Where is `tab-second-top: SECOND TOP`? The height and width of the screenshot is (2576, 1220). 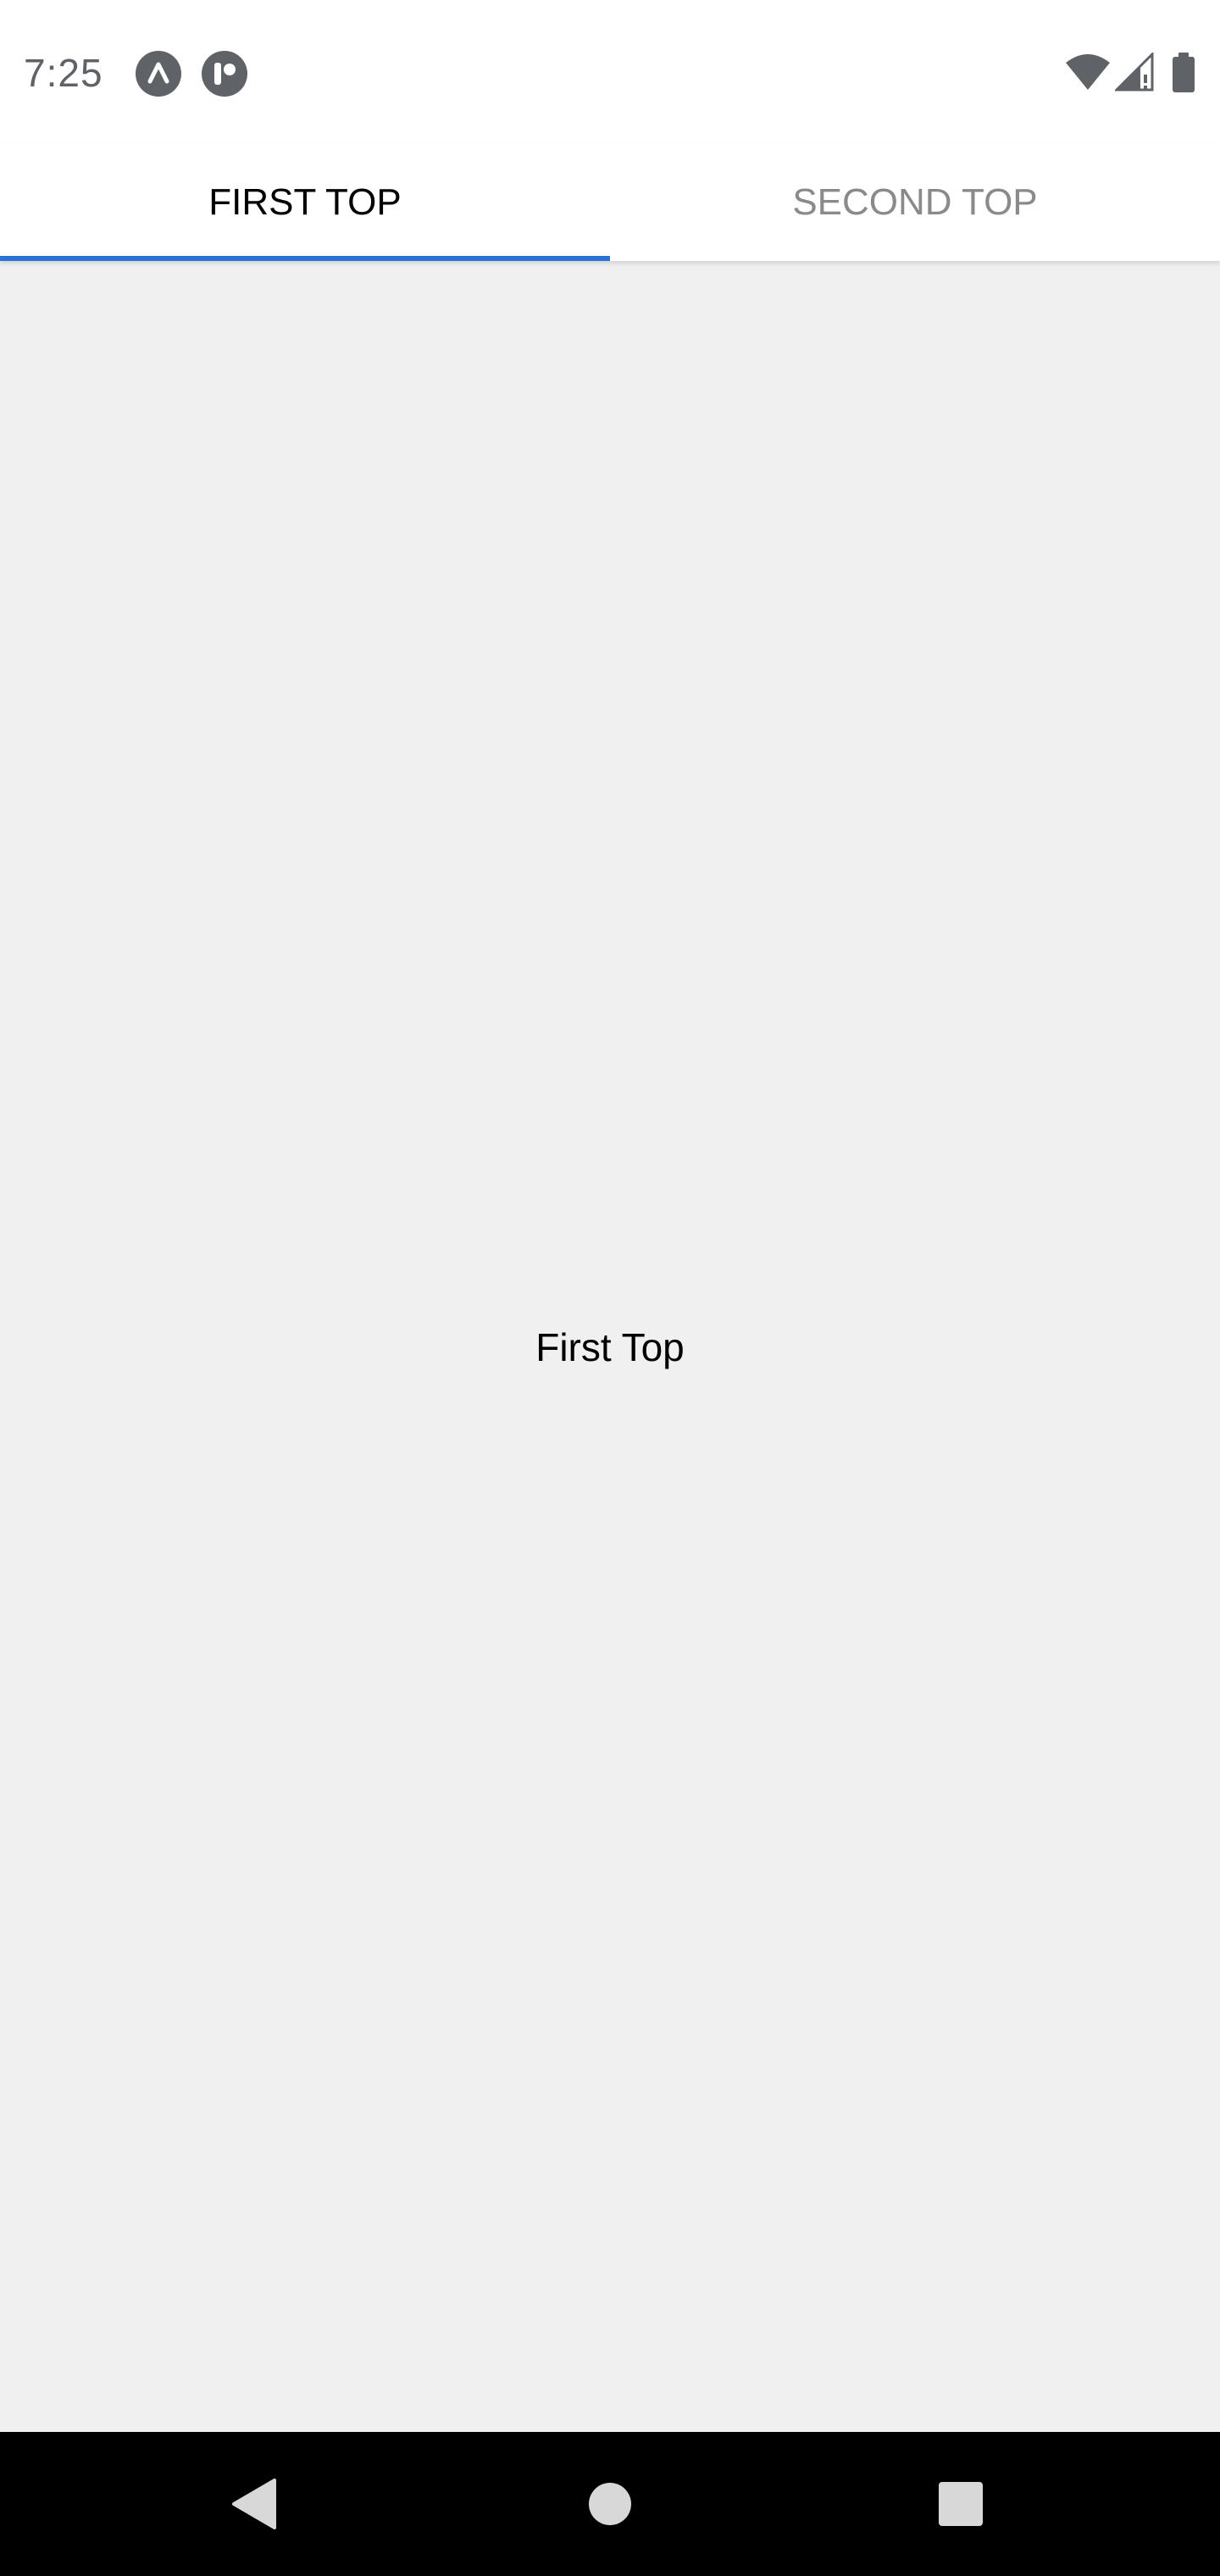
tab-second-top: SECOND TOP is located at coordinates (915, 202).